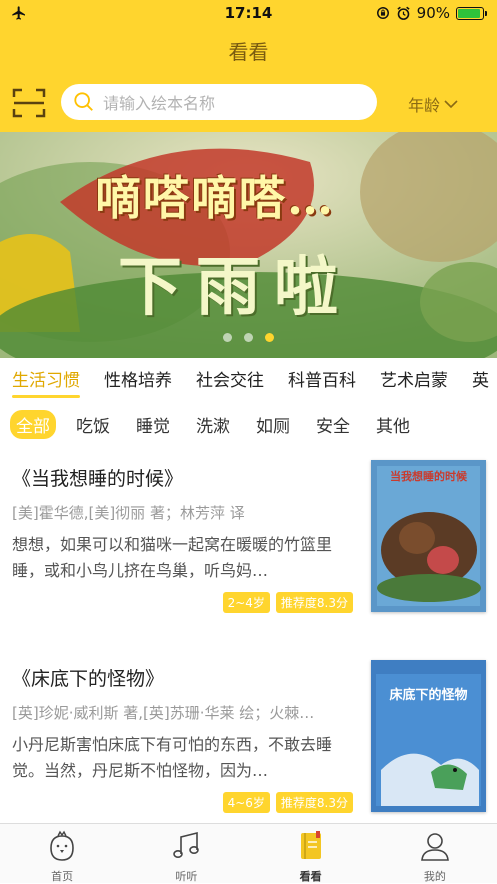 The image size is (497, 884). I want to click on book-tags: 4~6岁 推荐度8.3分, so click(287, 802).